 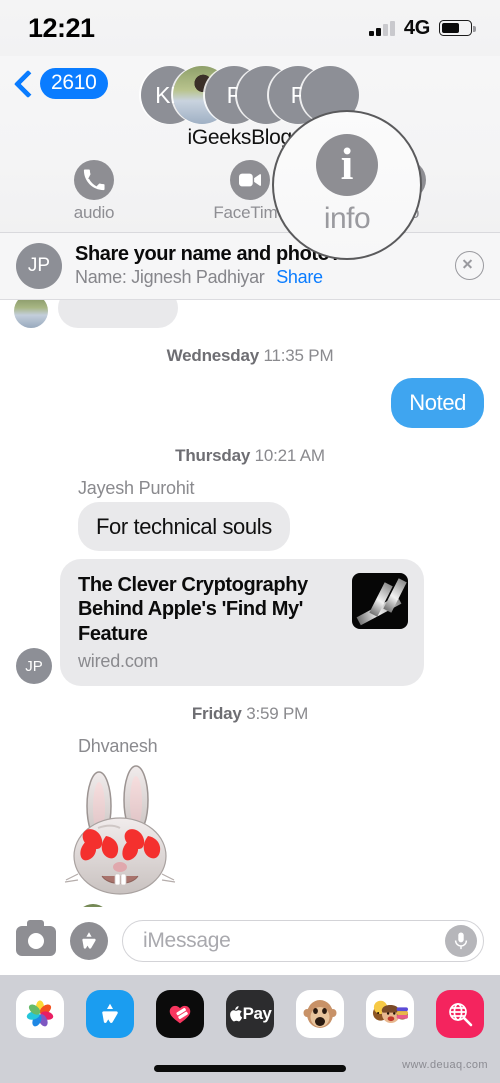 I want to click on thread-title-label: iGeeksBlog, so click(x=240, y=137).